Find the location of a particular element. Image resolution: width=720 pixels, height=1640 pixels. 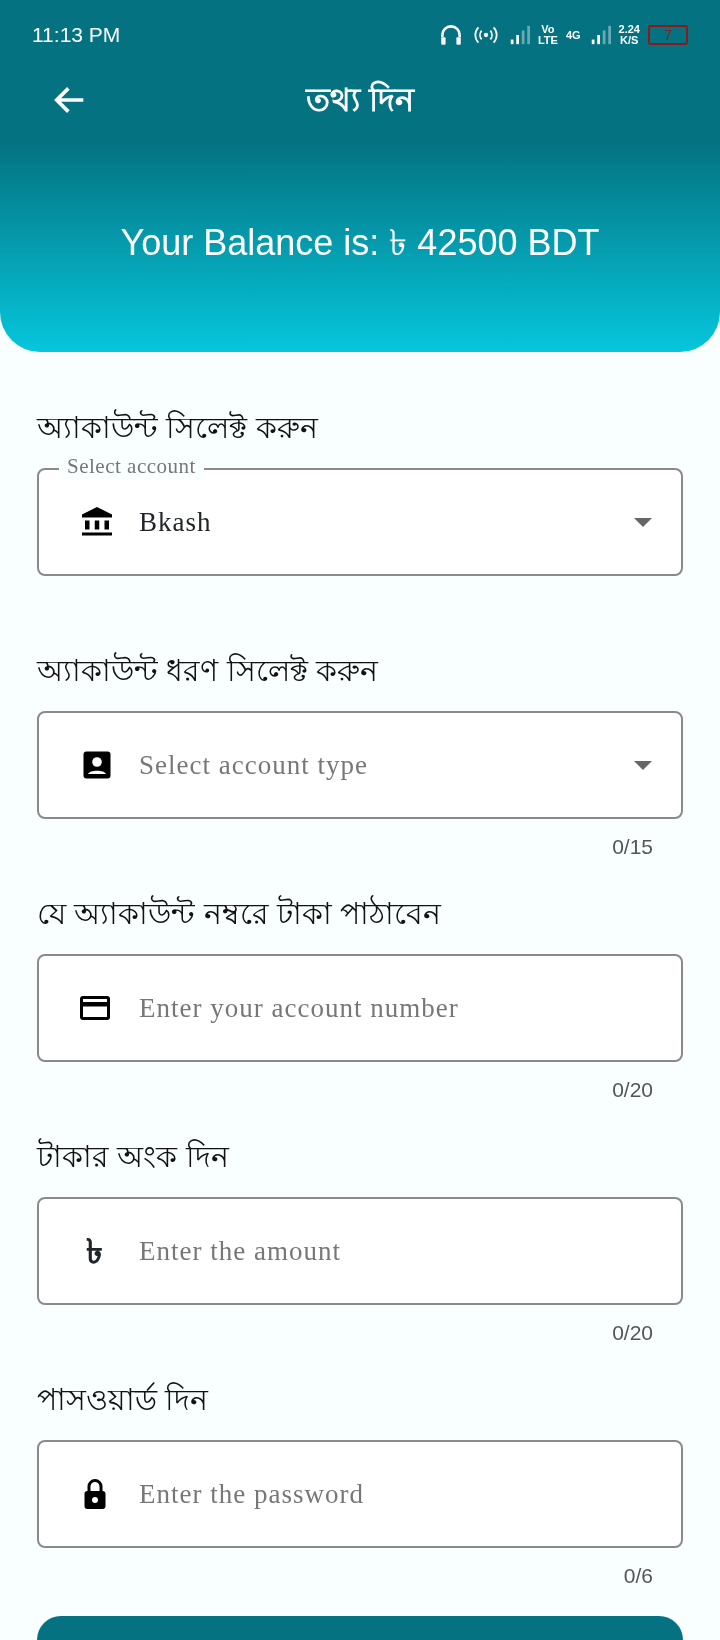

screen-title: তথ্য দিন is located at coordinates (360, 99).